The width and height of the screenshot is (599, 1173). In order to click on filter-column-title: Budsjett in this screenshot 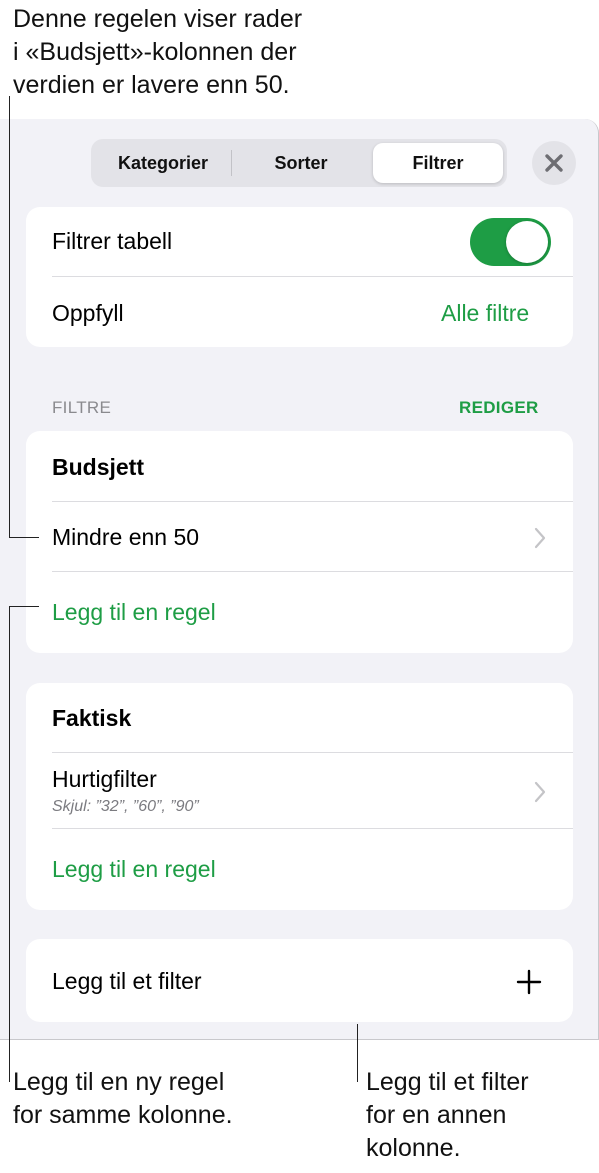, I will do `click(98, 467)`.